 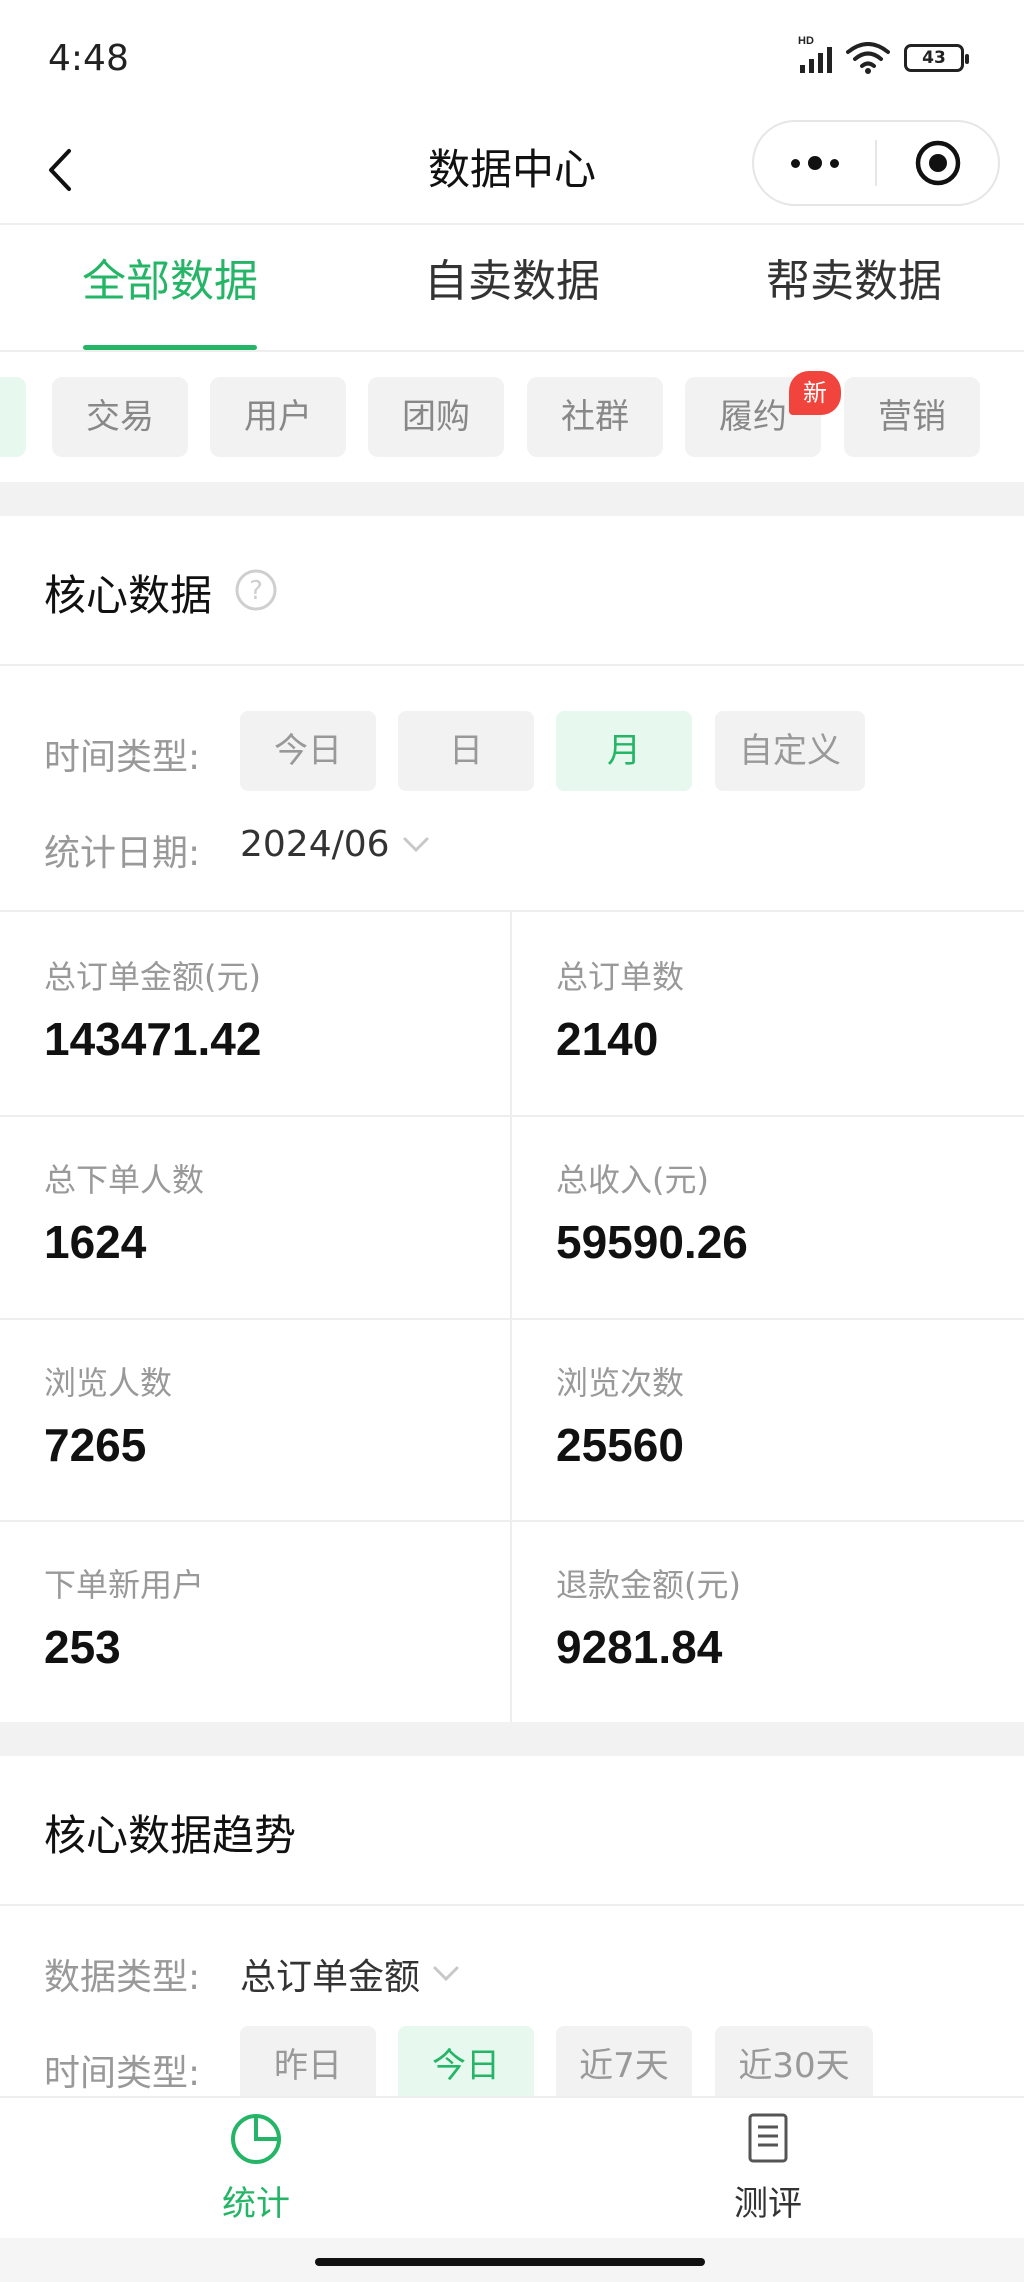 What do you see at coordinates (256, 2168) in the screenshot?
I see `tabbar-item-stats: 统计` at bounding box center [256, 2168].